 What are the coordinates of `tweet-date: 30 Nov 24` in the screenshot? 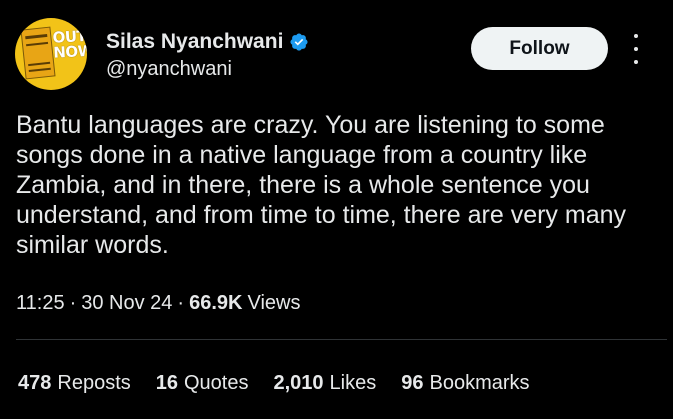 It's located at (126, 303).